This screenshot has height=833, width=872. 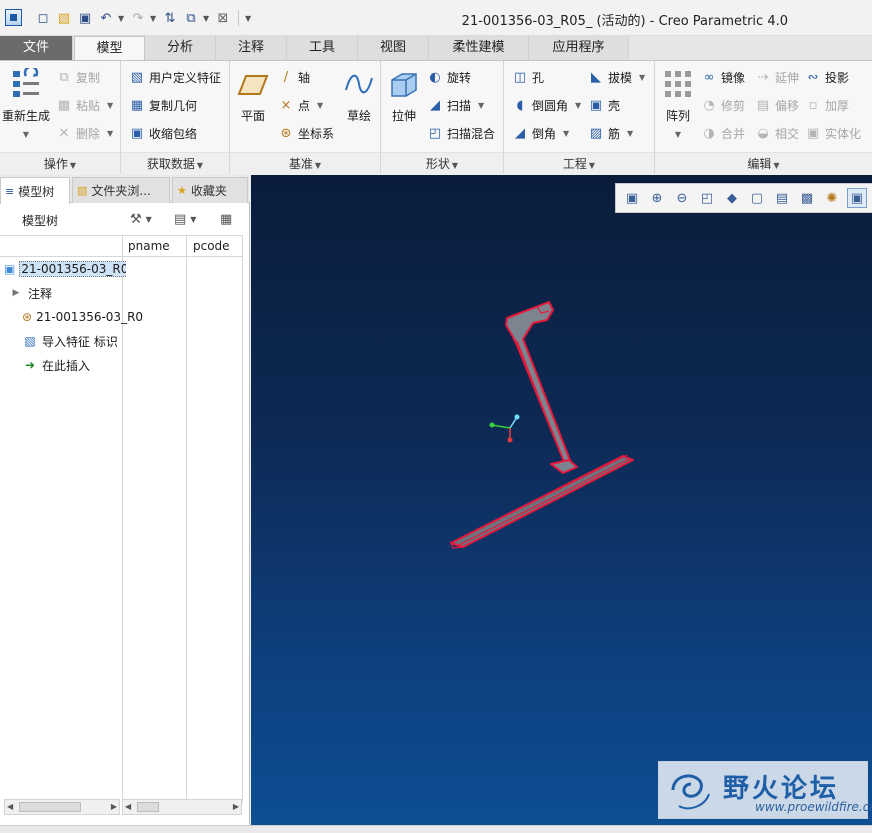 I want to click on project-button: ∾ 投影, so click(x=827, y=77).